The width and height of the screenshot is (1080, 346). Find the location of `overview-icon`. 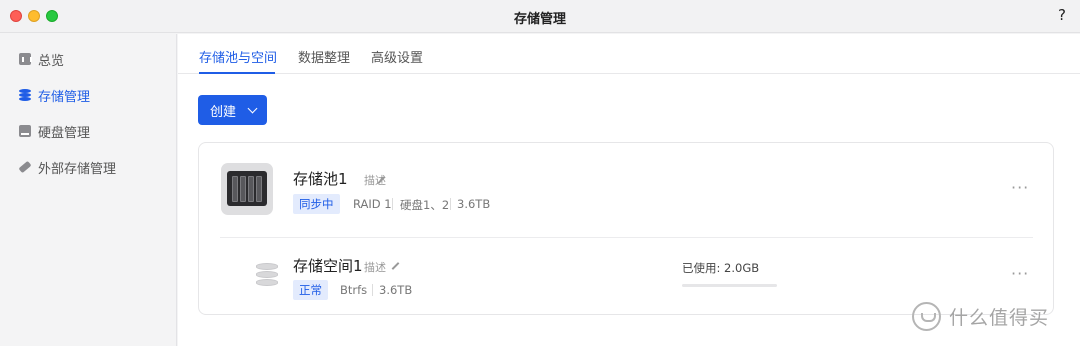

overview-icon is located at coordinates (25, 59).